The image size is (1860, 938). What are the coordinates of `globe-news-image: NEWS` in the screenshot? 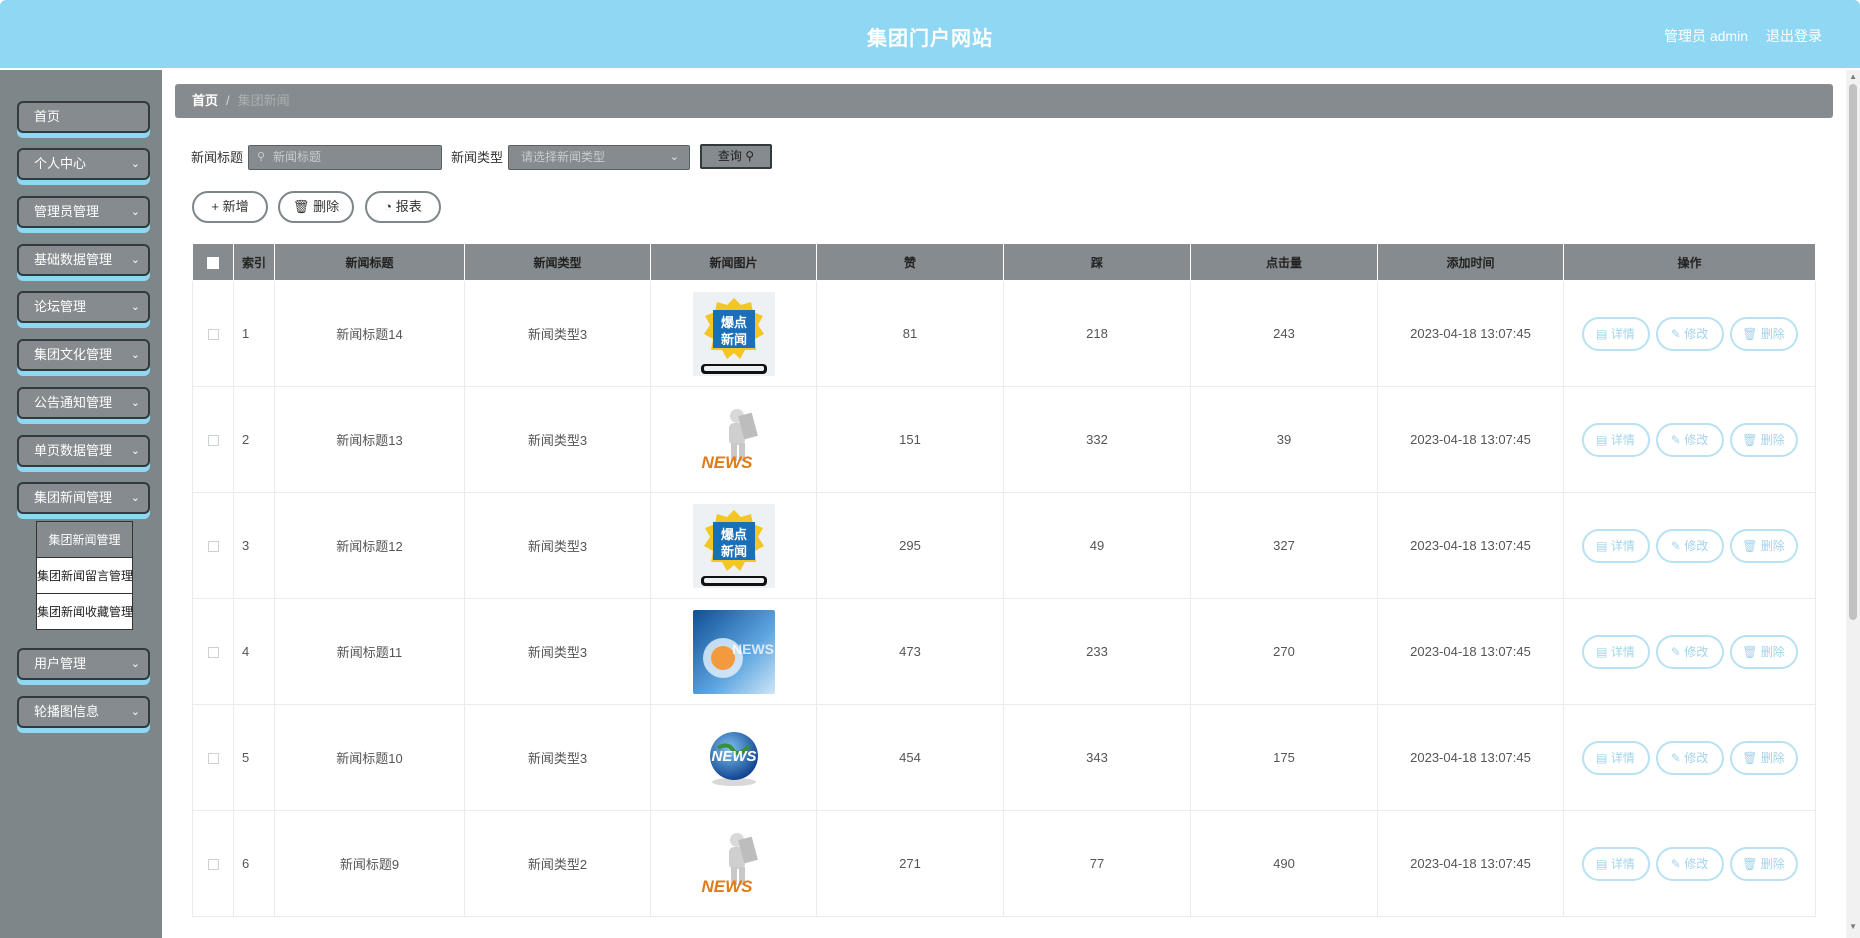 It's located at (733, 757).